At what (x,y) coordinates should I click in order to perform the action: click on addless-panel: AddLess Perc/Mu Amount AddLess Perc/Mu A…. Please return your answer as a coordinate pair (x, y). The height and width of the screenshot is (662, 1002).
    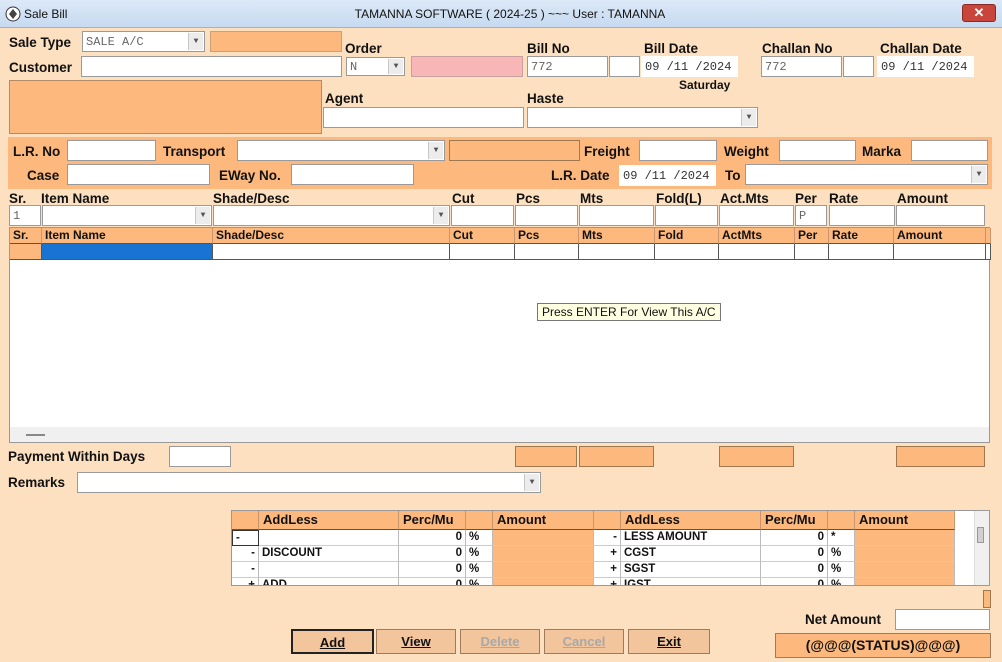
    Looking at the image, I should click on (610, 548).